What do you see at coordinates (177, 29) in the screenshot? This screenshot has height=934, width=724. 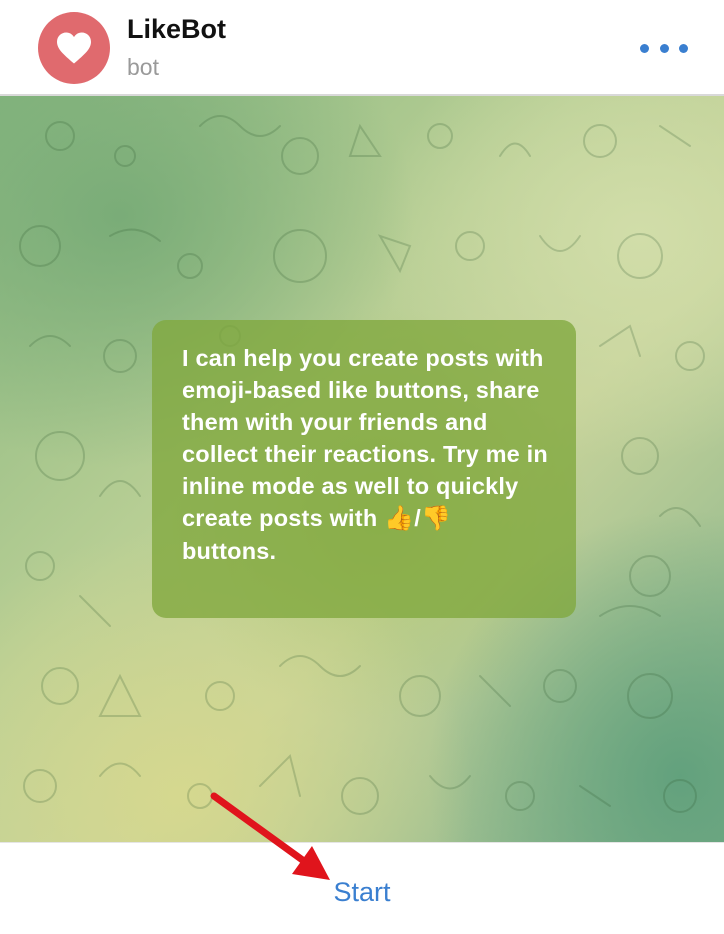 I see `chat-title: LikeBot` at bounding box center [177, 29].